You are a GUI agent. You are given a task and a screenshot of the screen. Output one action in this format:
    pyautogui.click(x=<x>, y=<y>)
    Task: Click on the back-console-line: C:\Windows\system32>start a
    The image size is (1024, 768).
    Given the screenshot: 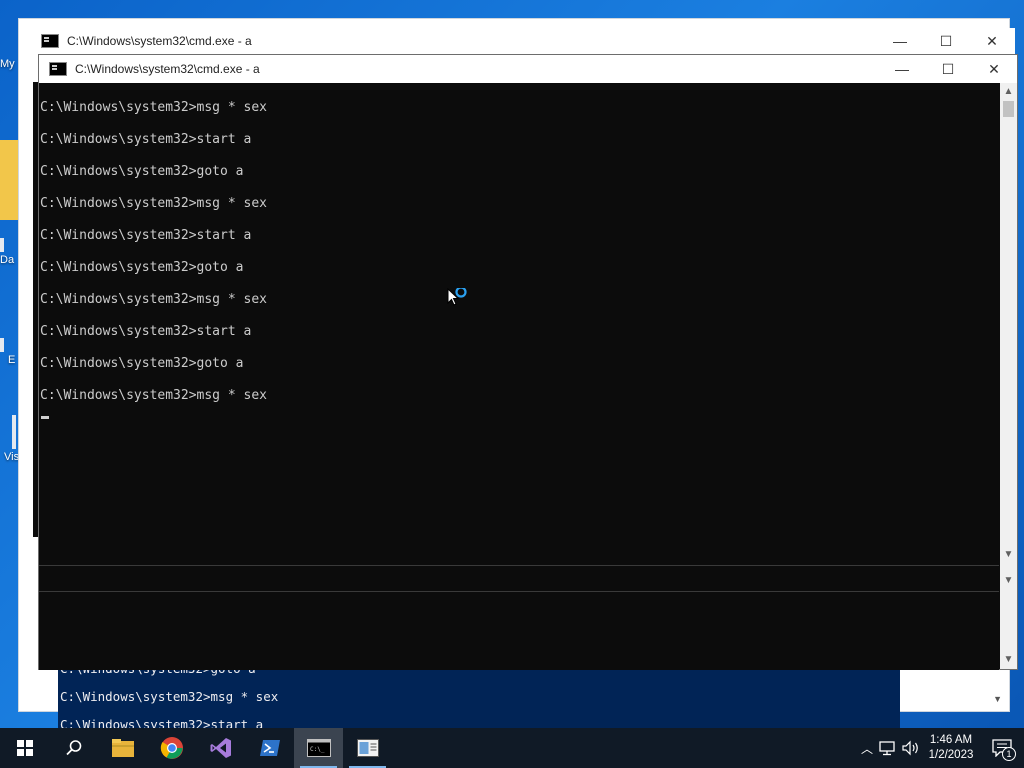 What is the action you would take?
    pyautogui.click(x=162, y=722)
    